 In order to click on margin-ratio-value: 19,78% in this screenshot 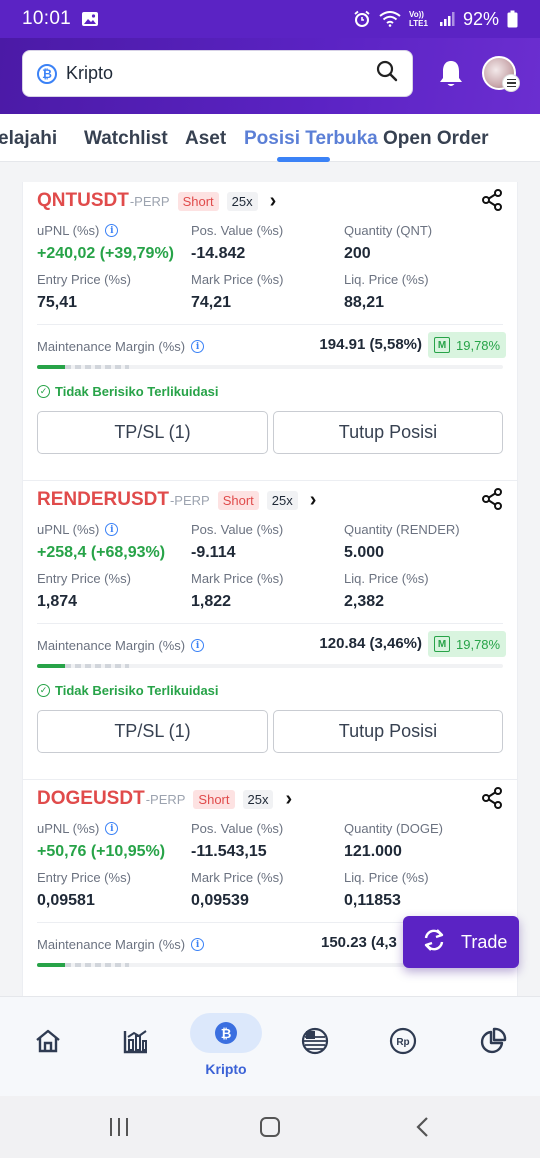, I will do `click(478, 345)`.